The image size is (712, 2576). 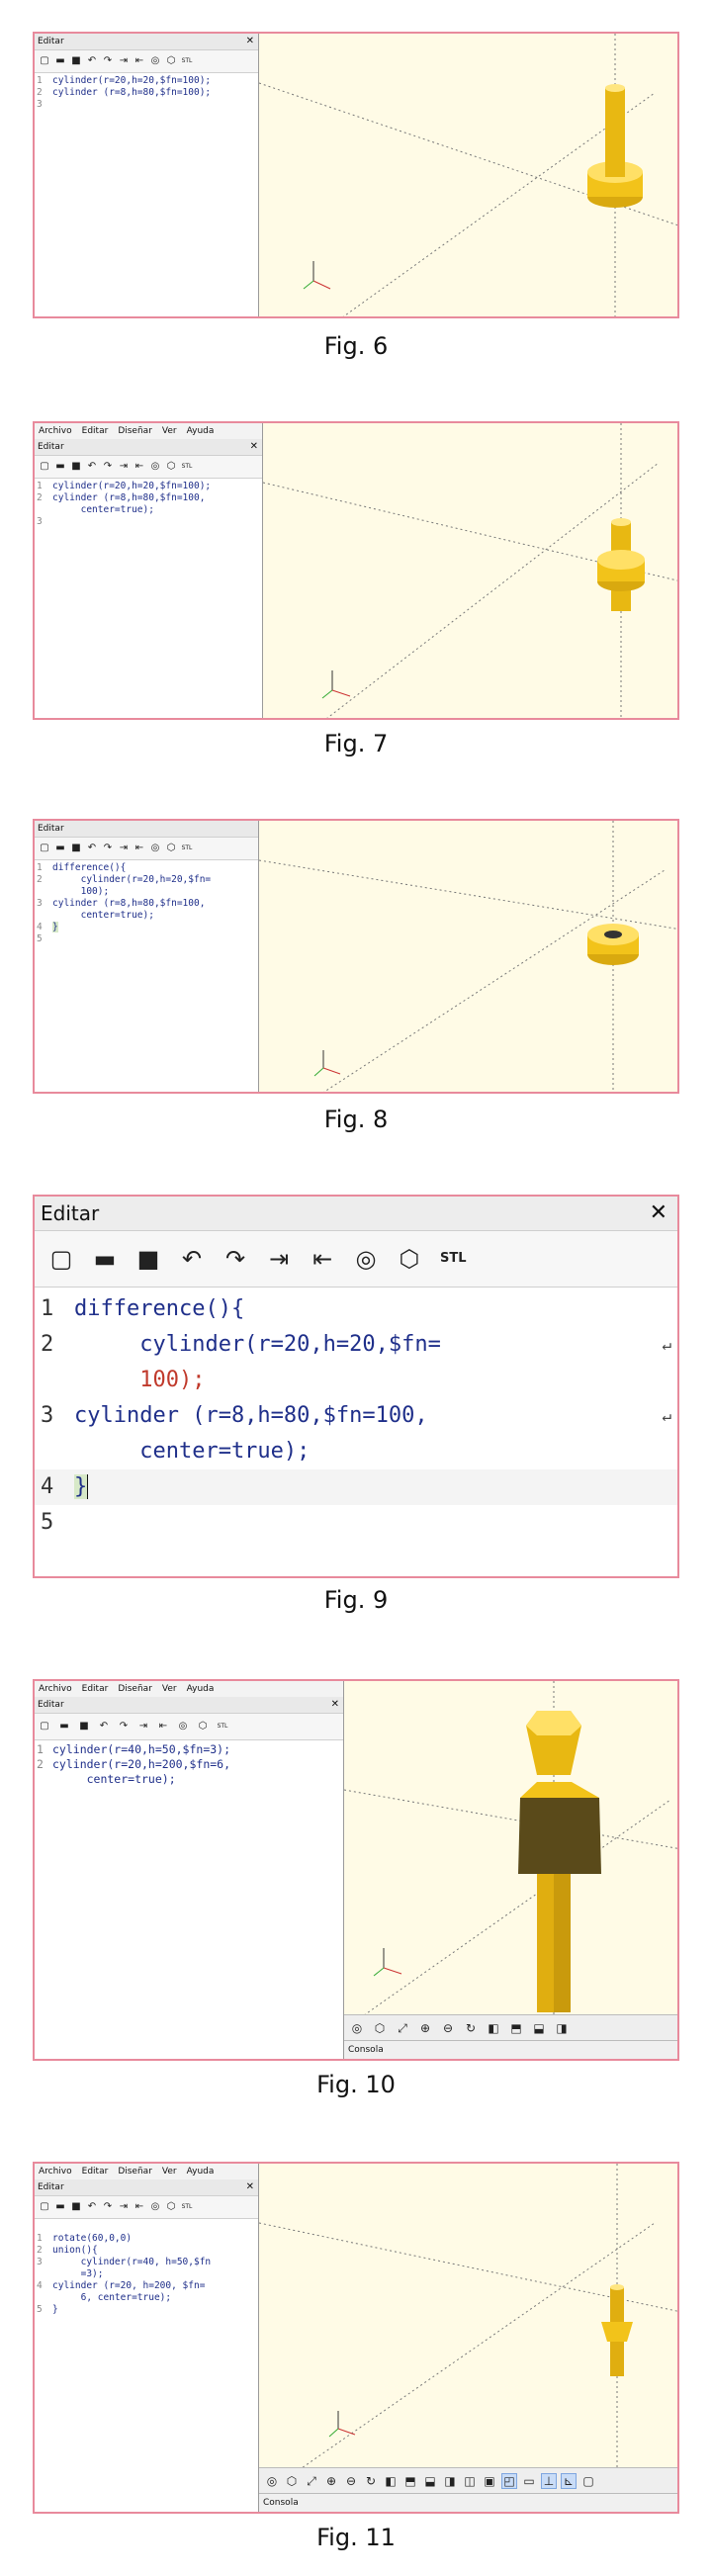 I want to click on view-top-icon: ⬒, so click(x=410, y=2481).